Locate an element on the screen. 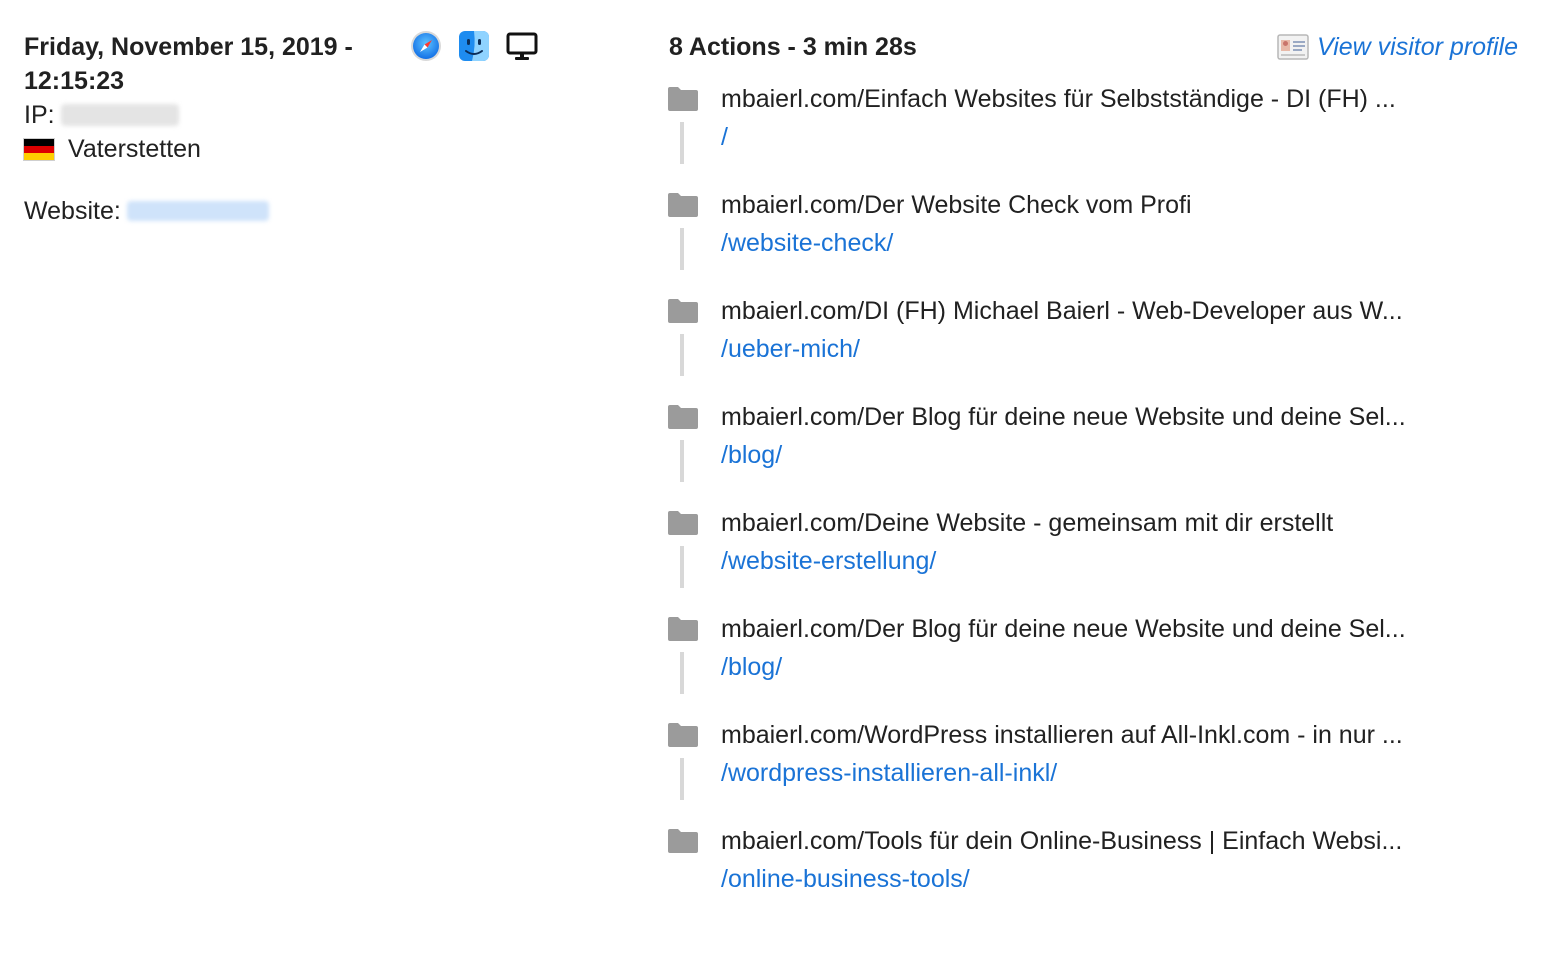 This screenshot has width=1548, height=955. location-row: Vaterstetten is located at coordinates (194, 149).